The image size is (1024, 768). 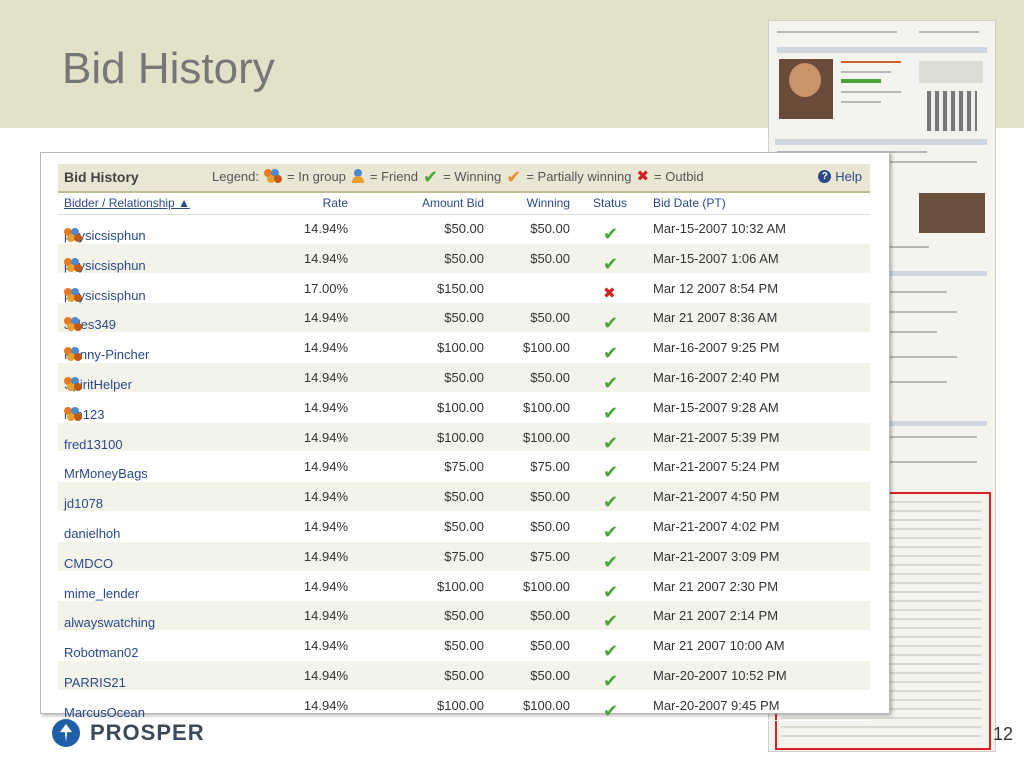 What do you see at coordinates (453, 203) in the screenshot?
I see `col-amount-bid: Amount Bid` at bounding box center [453, 203].